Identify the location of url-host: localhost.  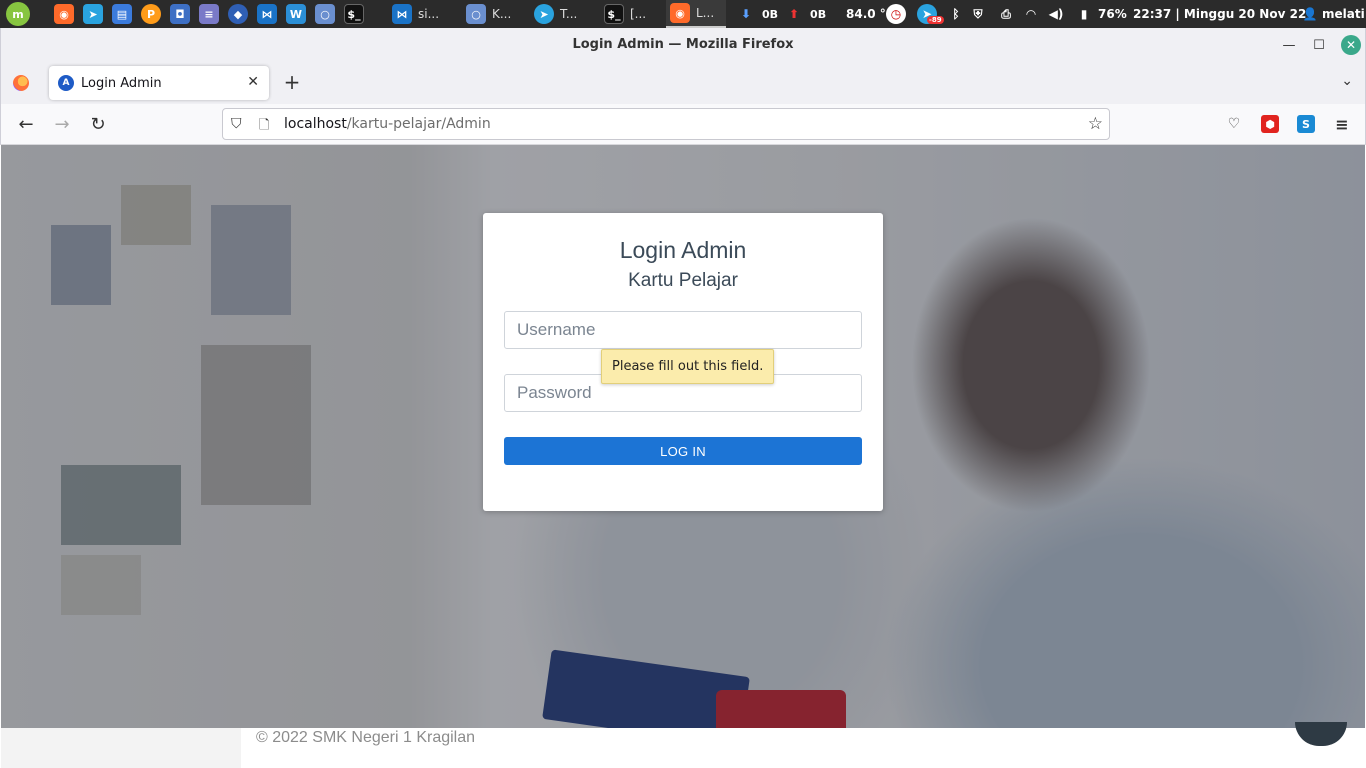
(315, 124).